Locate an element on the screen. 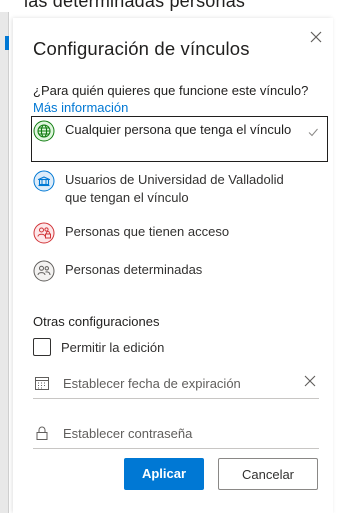 Image resolution: width=337 pixels, height=513 pixels. close-button is located at coordinates (316, 37).